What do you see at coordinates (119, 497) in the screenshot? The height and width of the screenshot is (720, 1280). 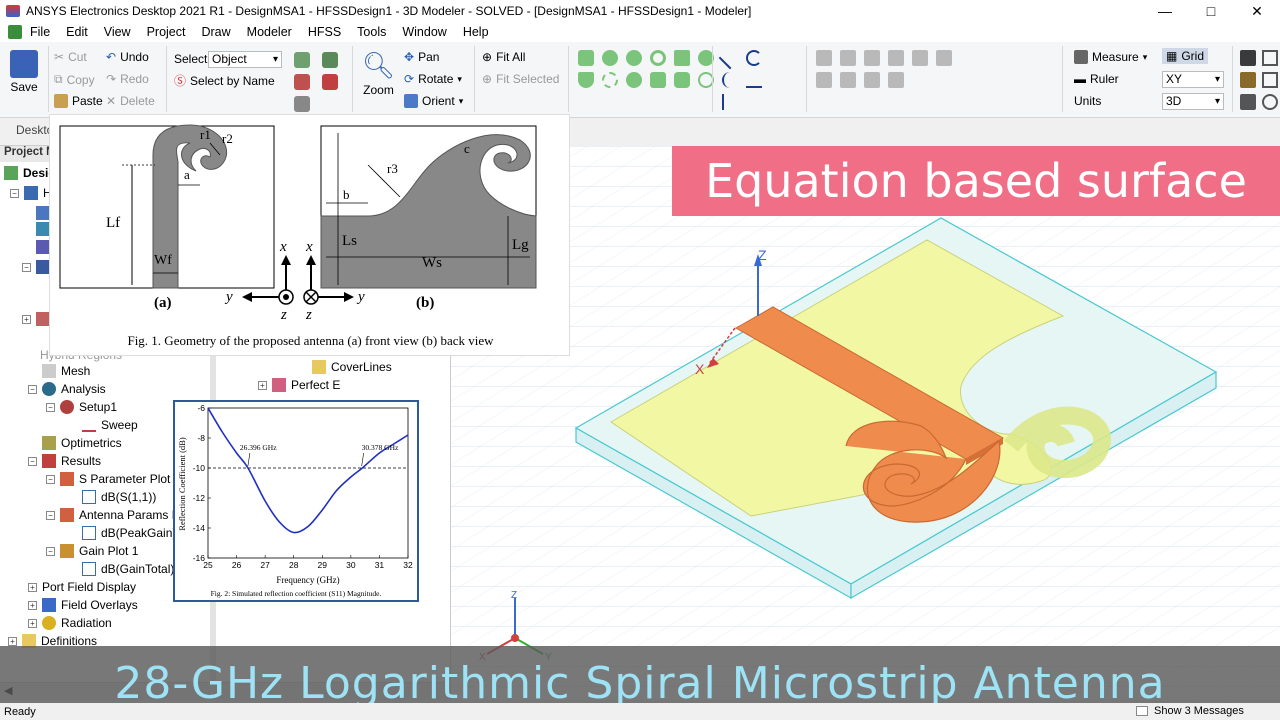 I see `tree-item-s11: dB(S(1,1))` at bounding box center [119, 497].